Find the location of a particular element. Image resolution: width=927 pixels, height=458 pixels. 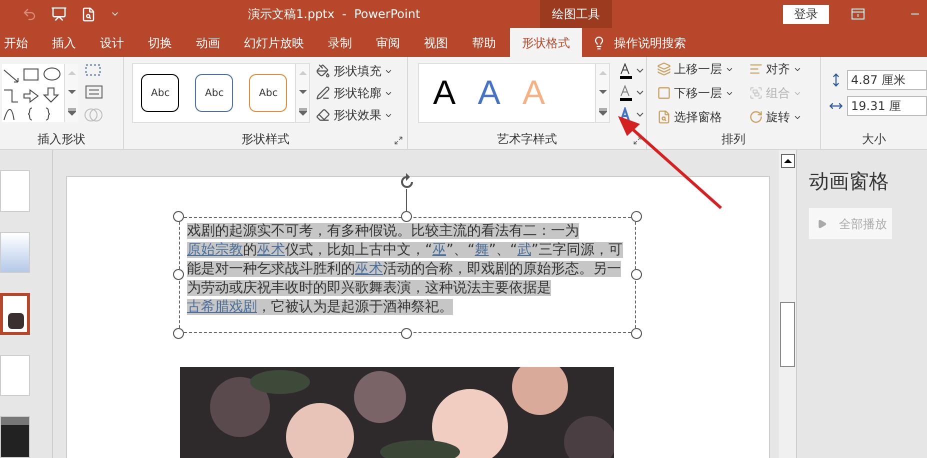

hyperlink: 武 is located at coordinates (524, 250).